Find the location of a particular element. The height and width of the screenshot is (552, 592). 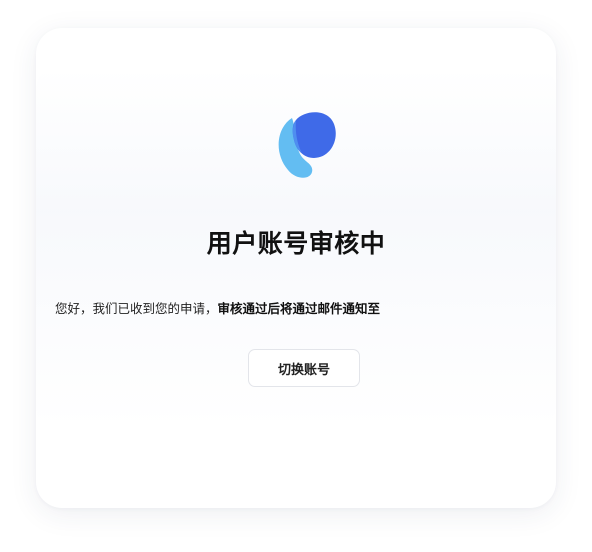

page-title: 用户账号审核中 is located at coordinates (296, 243).